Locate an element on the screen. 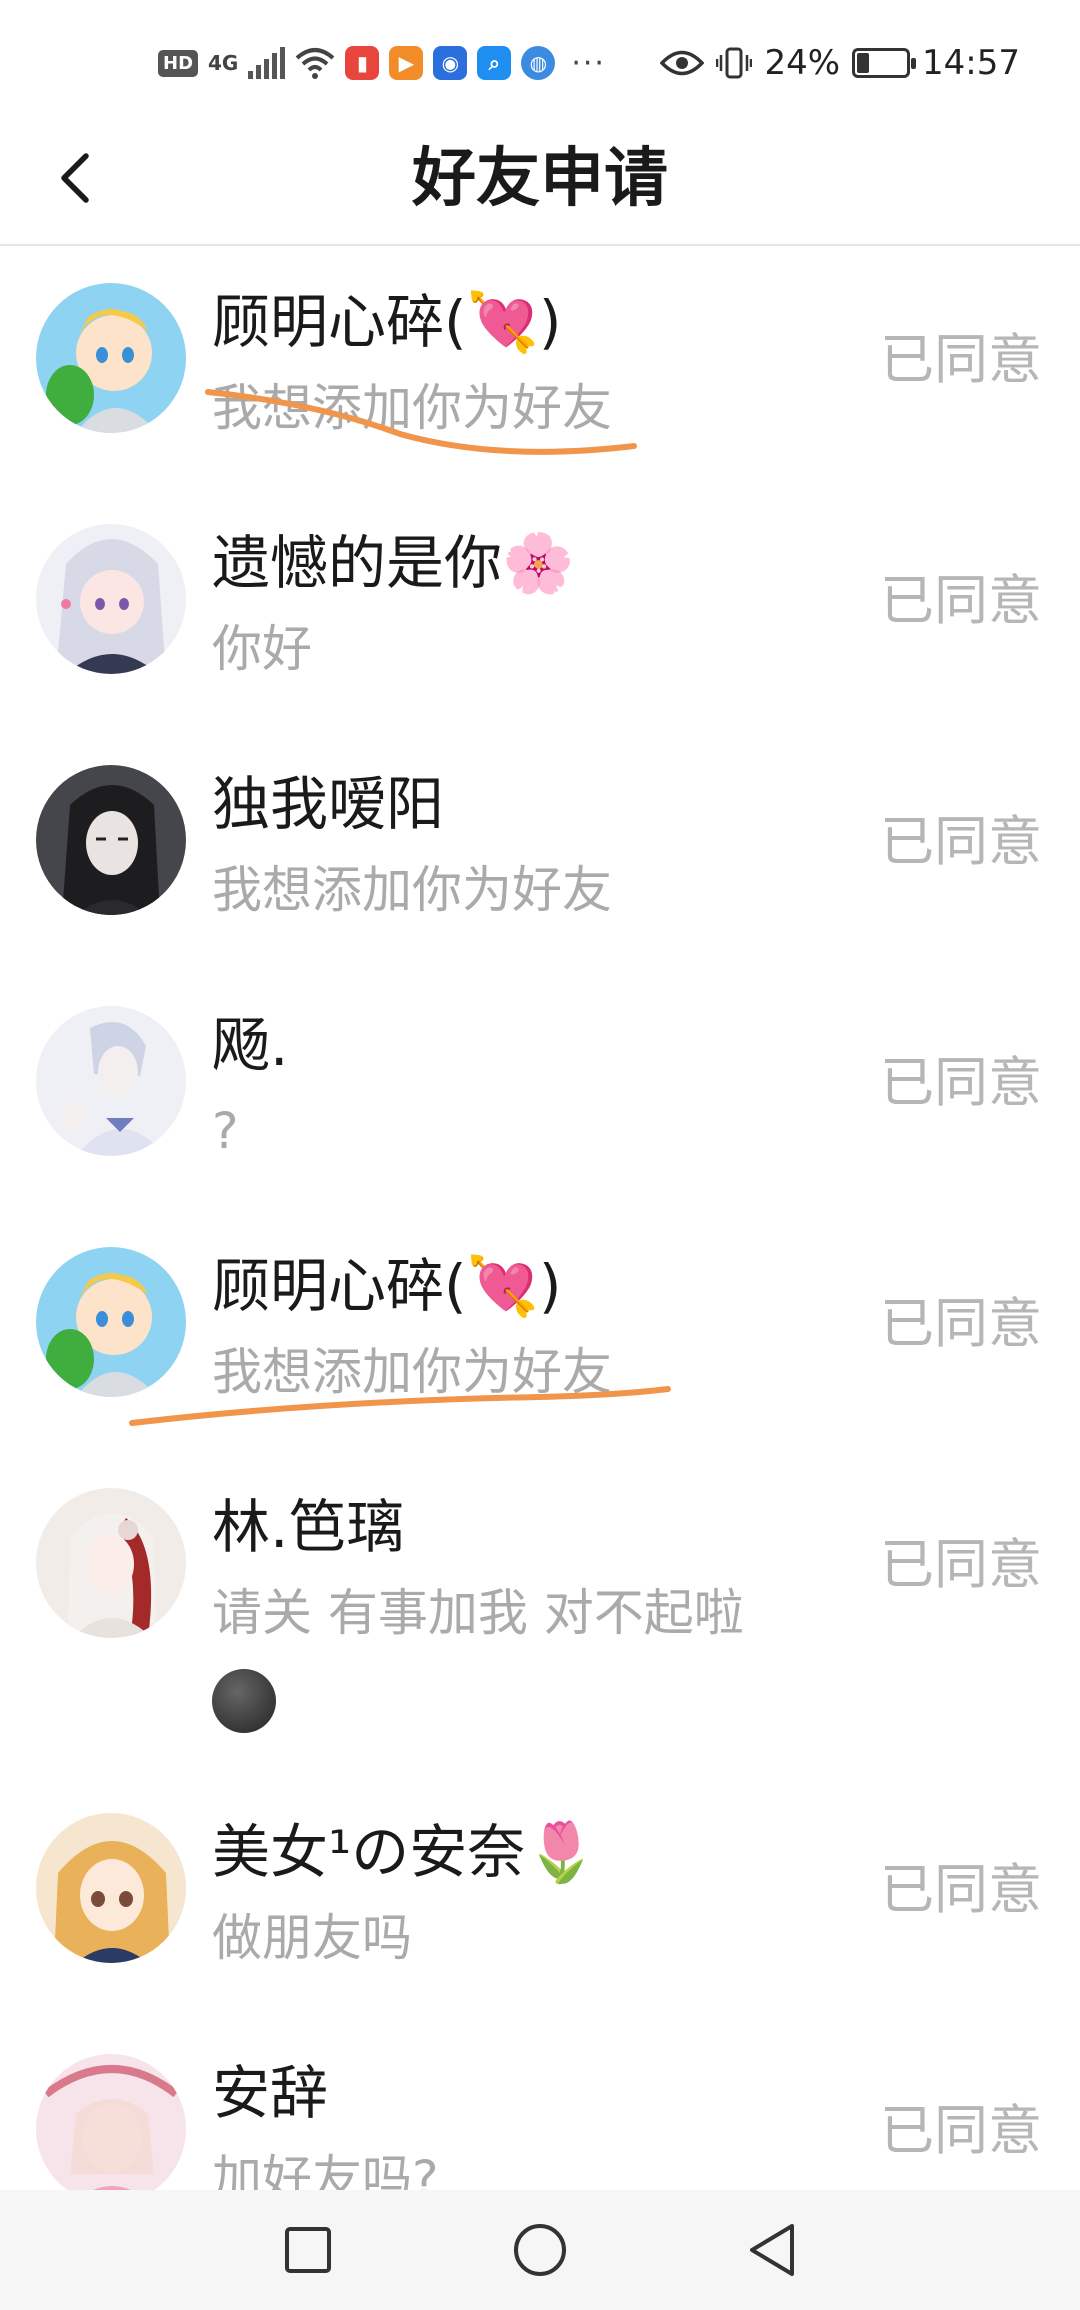  more-notifications-icon: ··· is located at coordinates (588, 63).